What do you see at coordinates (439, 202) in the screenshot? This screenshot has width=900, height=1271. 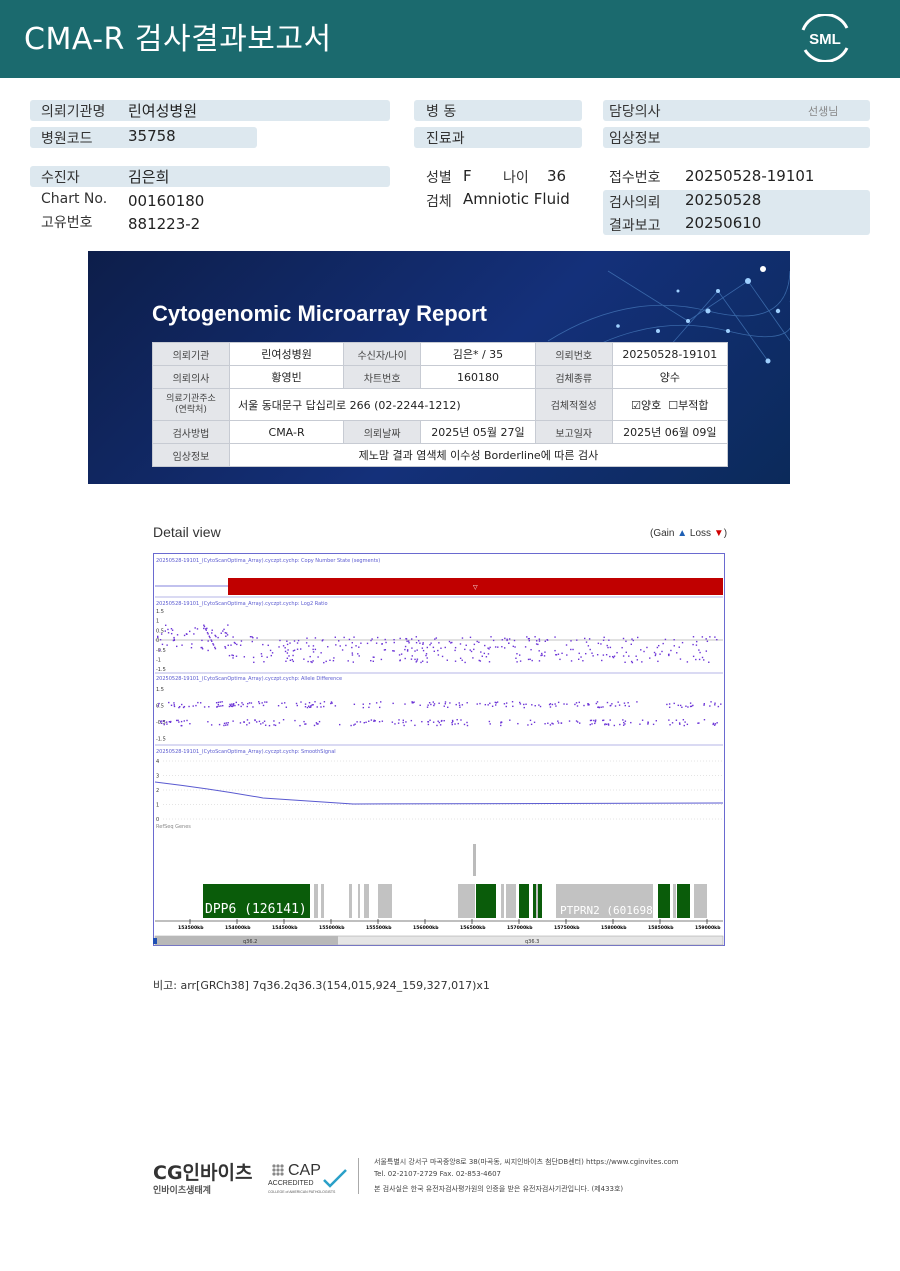 I see `specimen-label: 검체` at bounding box center [439, 202].